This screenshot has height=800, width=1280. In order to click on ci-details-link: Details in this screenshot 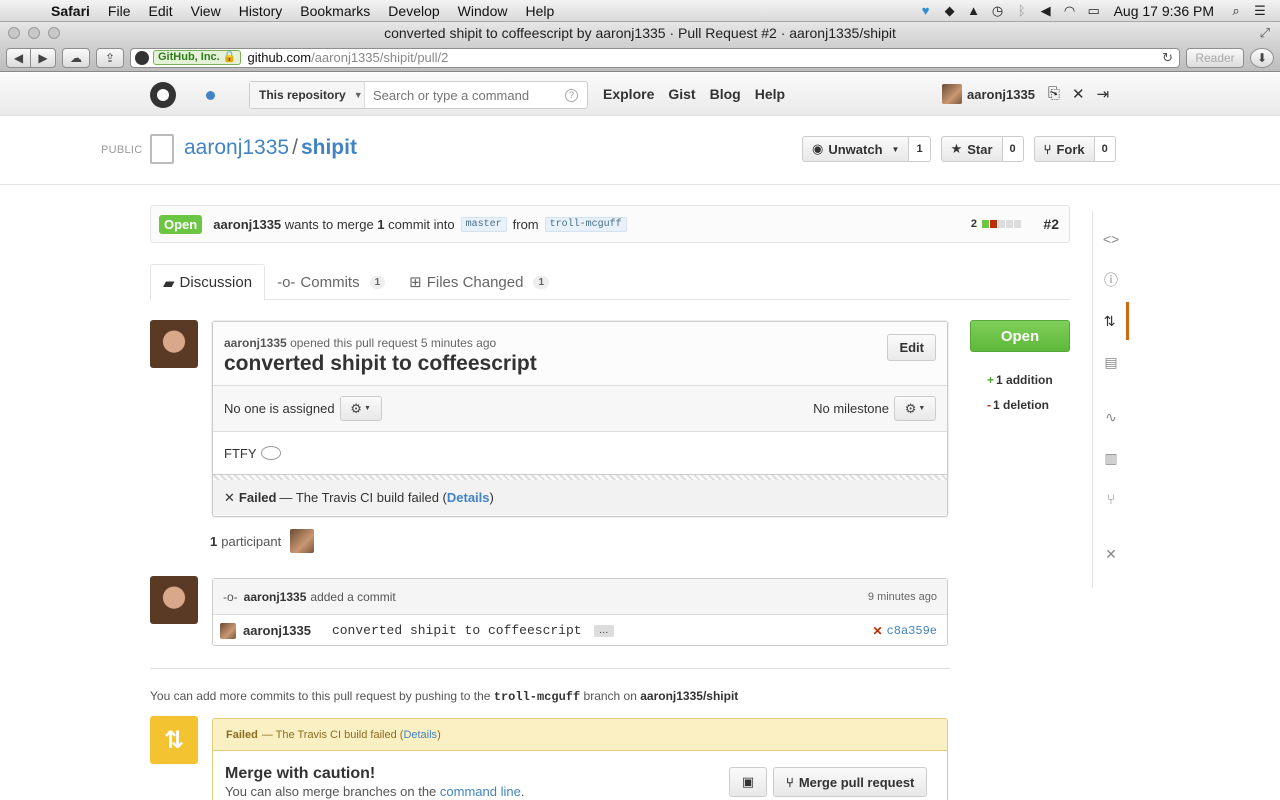, I will do `click(468, 497)`.